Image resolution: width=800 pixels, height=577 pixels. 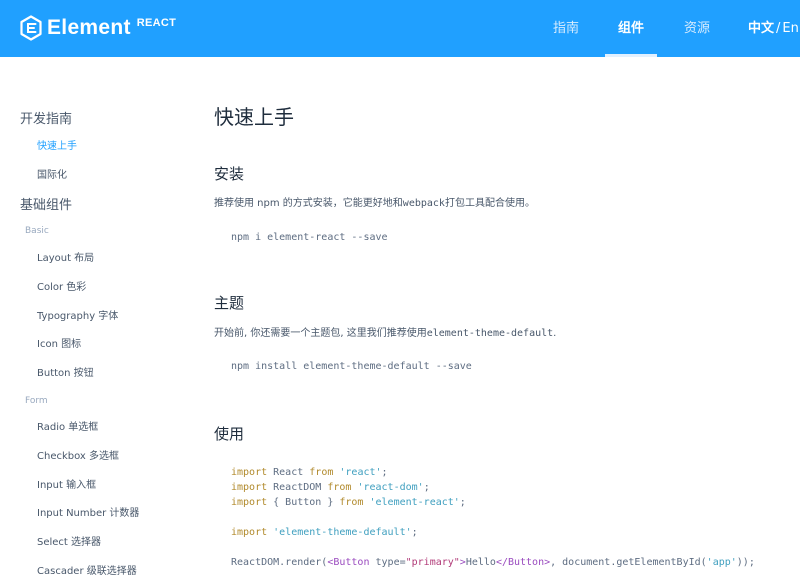 I want to click on code-call: ReactDOM.render(, so click(x=279, y=562).